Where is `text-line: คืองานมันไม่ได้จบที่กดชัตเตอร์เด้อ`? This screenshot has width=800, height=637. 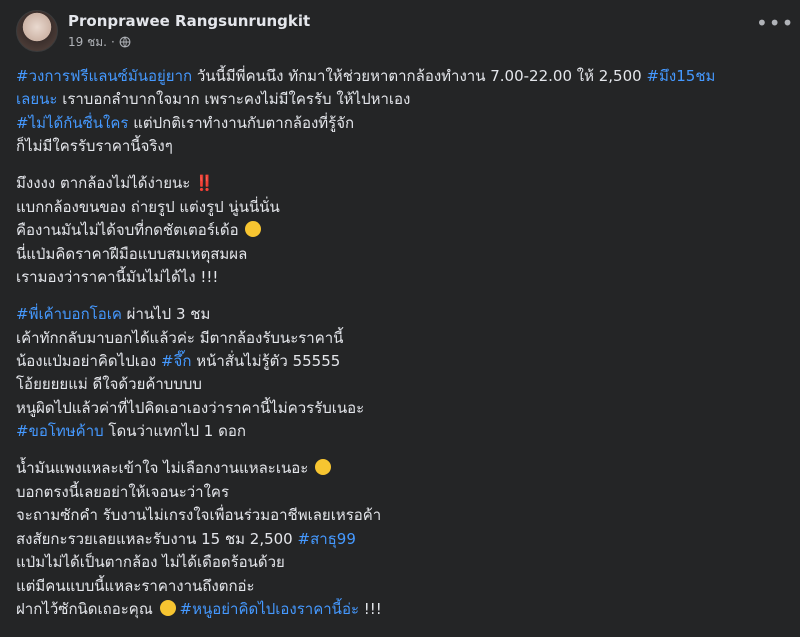 text-line: คืองานมันไม่ได้จบที่กดชัตเตอร์เด้อ is located at coordinates (401, 230).